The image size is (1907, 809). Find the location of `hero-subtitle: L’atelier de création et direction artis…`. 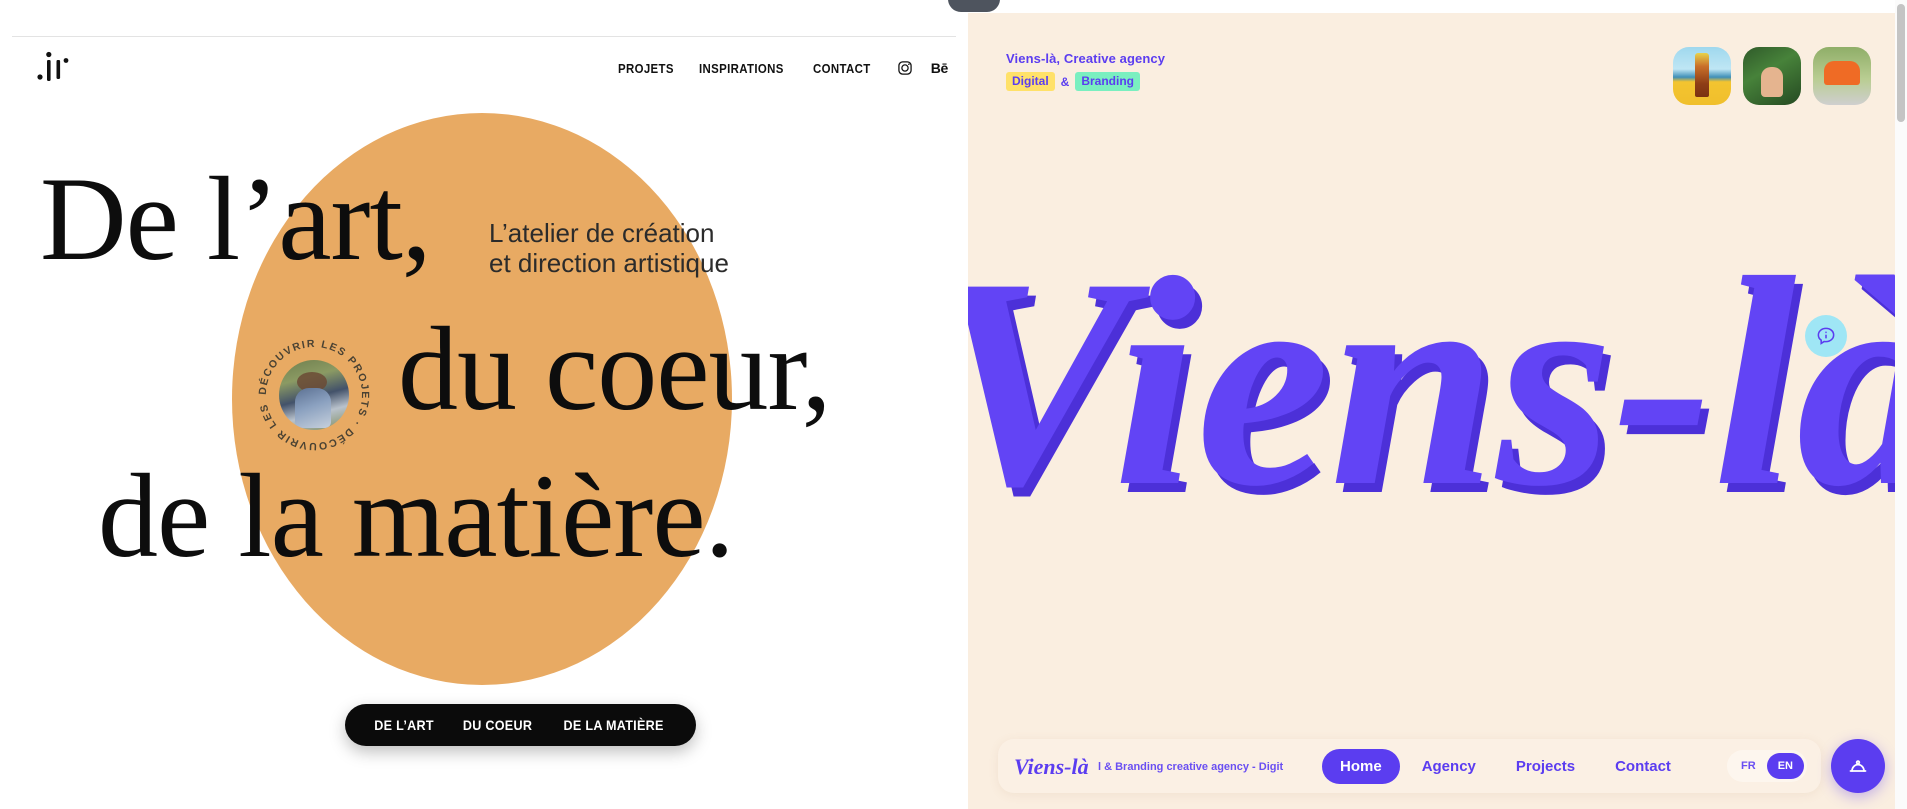

hero-subtitle: L’atelier de création et direction artis… is located at coordinates (609, 248).